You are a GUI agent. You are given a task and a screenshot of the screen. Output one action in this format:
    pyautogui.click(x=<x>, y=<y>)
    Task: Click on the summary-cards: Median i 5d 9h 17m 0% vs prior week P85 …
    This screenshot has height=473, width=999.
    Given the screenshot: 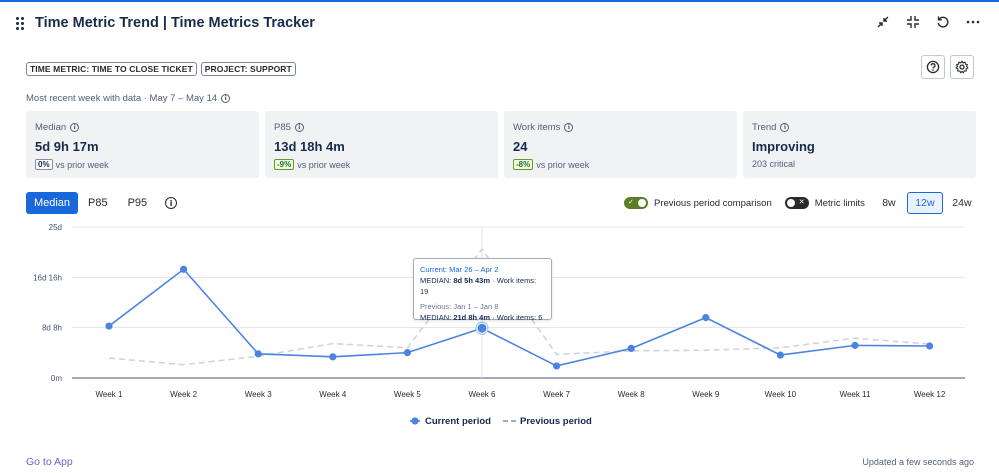 What is the action you would take?
    pyautogui.click(x=501, y=144)
    